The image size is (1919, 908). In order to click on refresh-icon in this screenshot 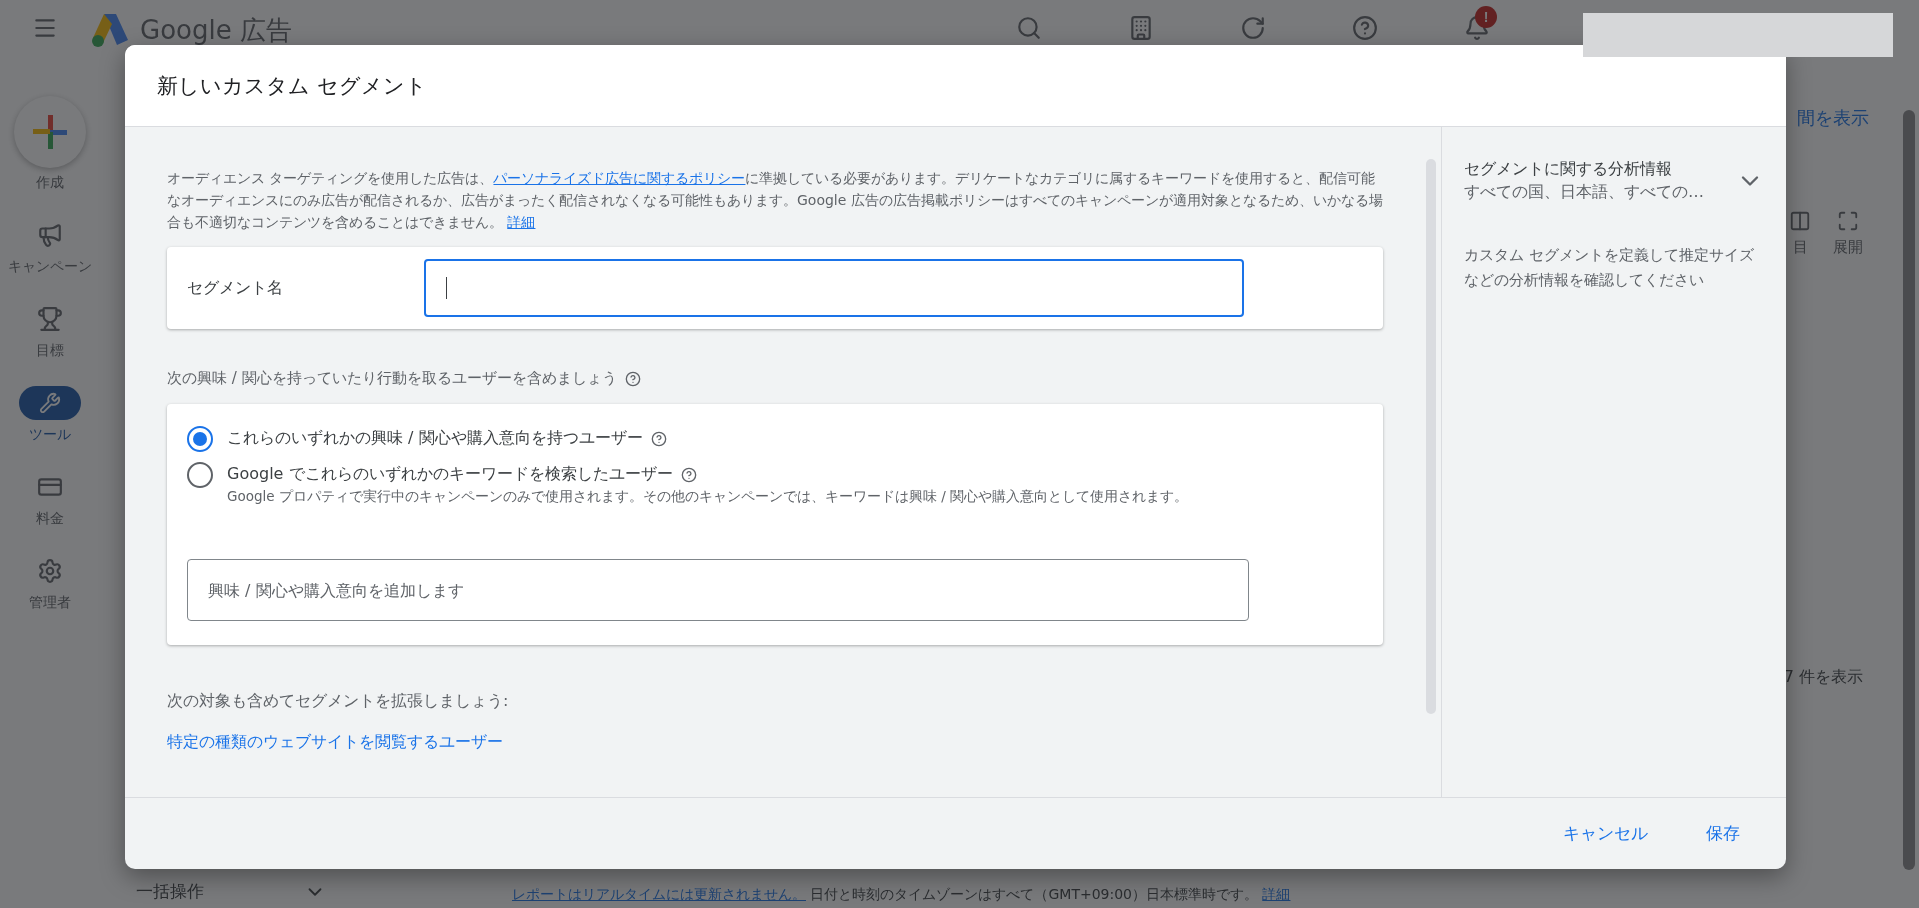, I will do `click(1253, 28)`.